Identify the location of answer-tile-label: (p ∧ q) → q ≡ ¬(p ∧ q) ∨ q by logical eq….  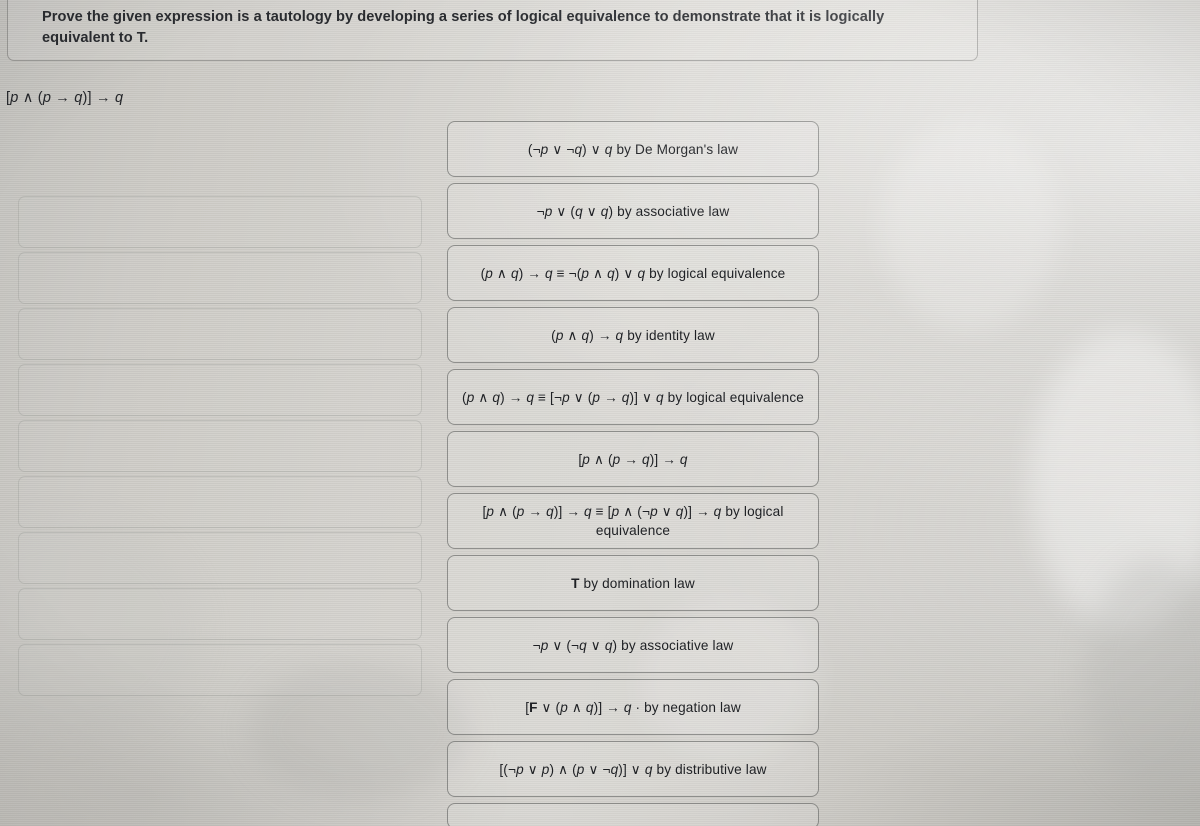
(633, 273).